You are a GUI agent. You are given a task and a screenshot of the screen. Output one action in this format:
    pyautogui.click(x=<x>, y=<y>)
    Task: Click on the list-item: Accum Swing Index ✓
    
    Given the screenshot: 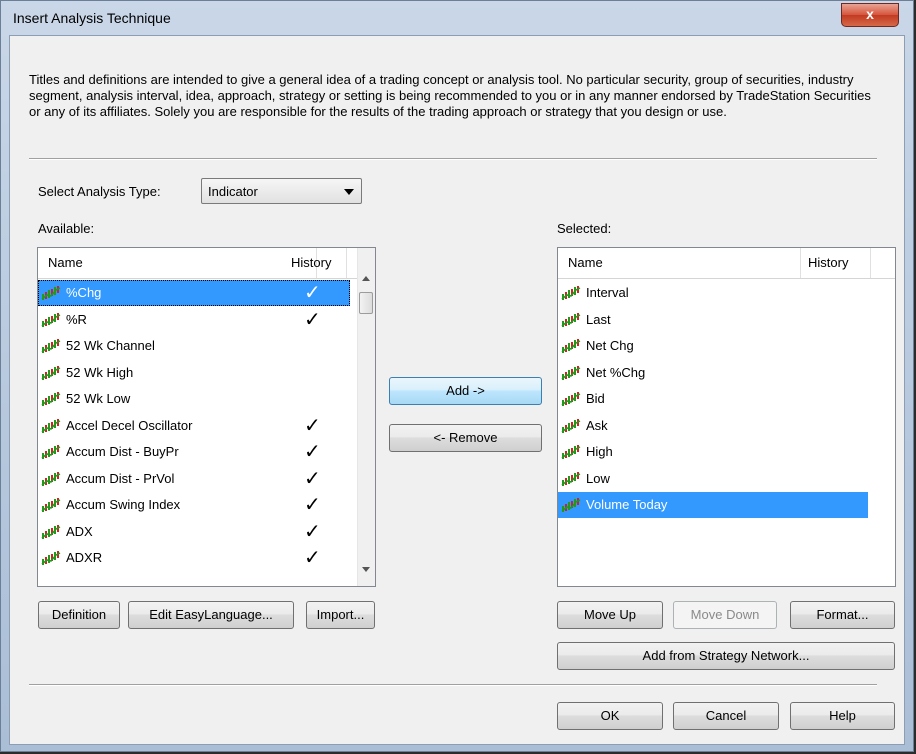 What is the action you would take?
    pyautogui.click(x=194, y=505)
    